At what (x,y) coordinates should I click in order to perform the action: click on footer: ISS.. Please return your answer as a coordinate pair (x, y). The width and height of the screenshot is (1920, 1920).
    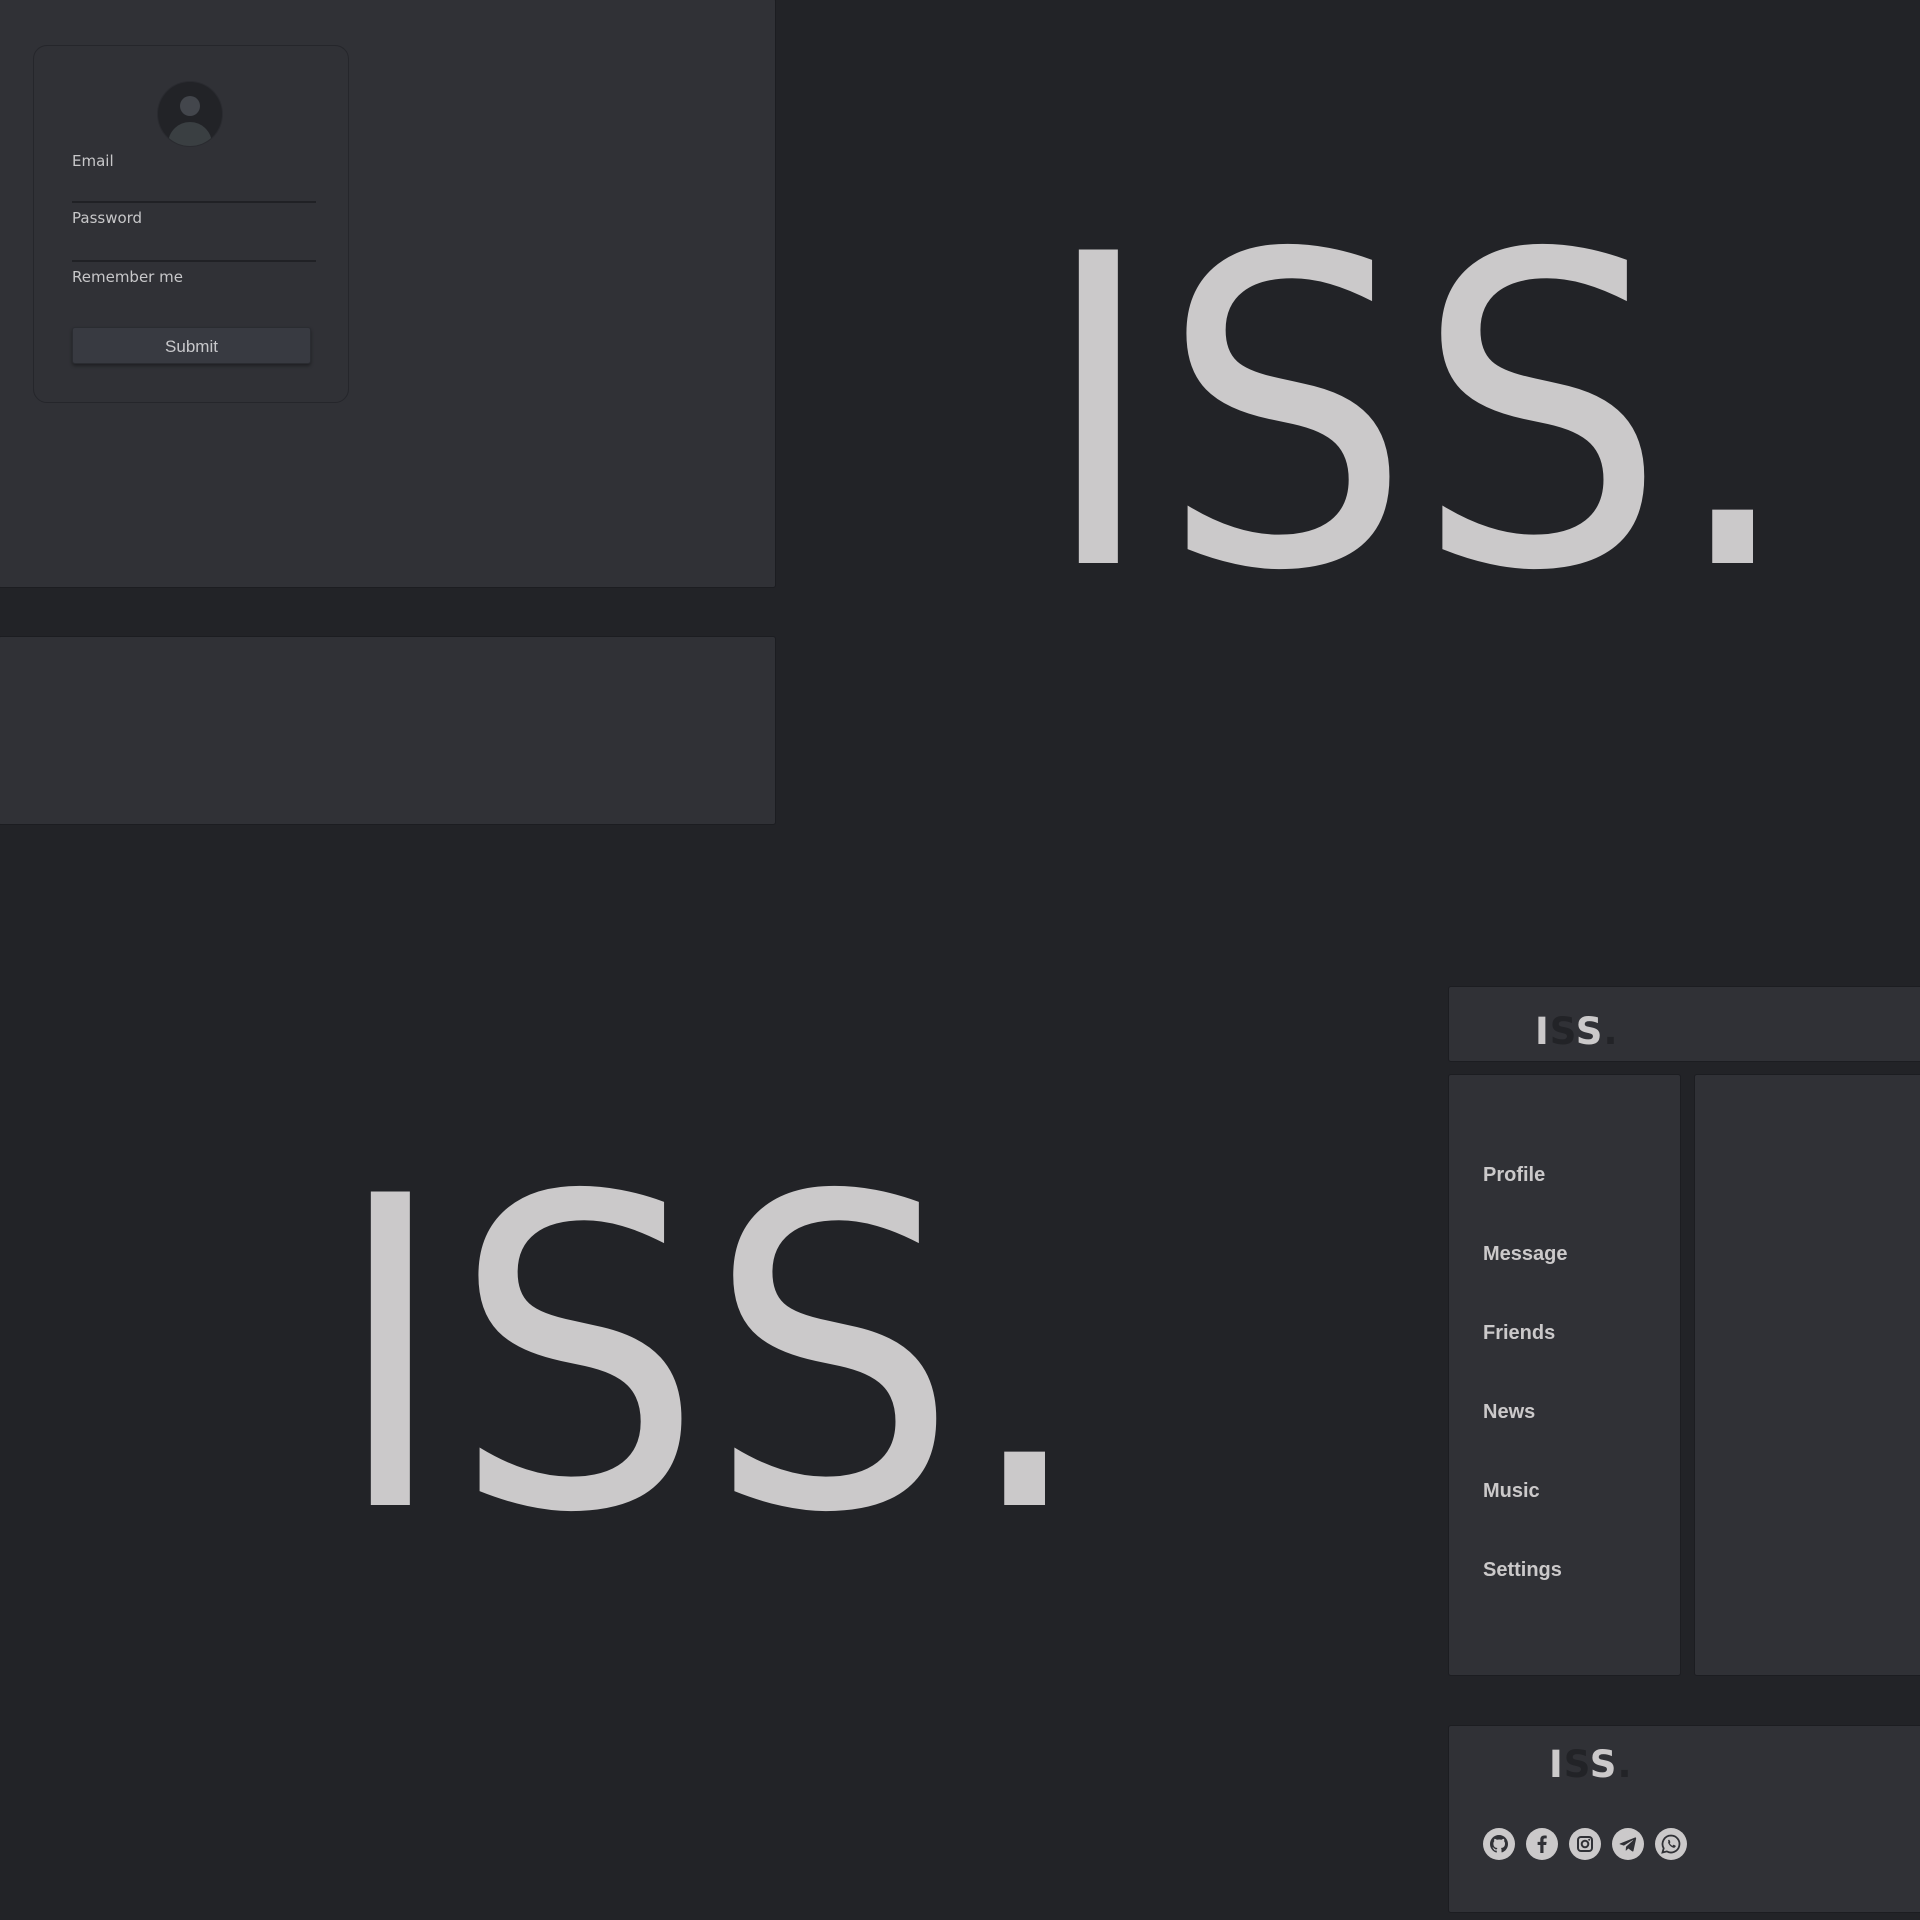
    Looking at the image, I should click on (1684, 1819).